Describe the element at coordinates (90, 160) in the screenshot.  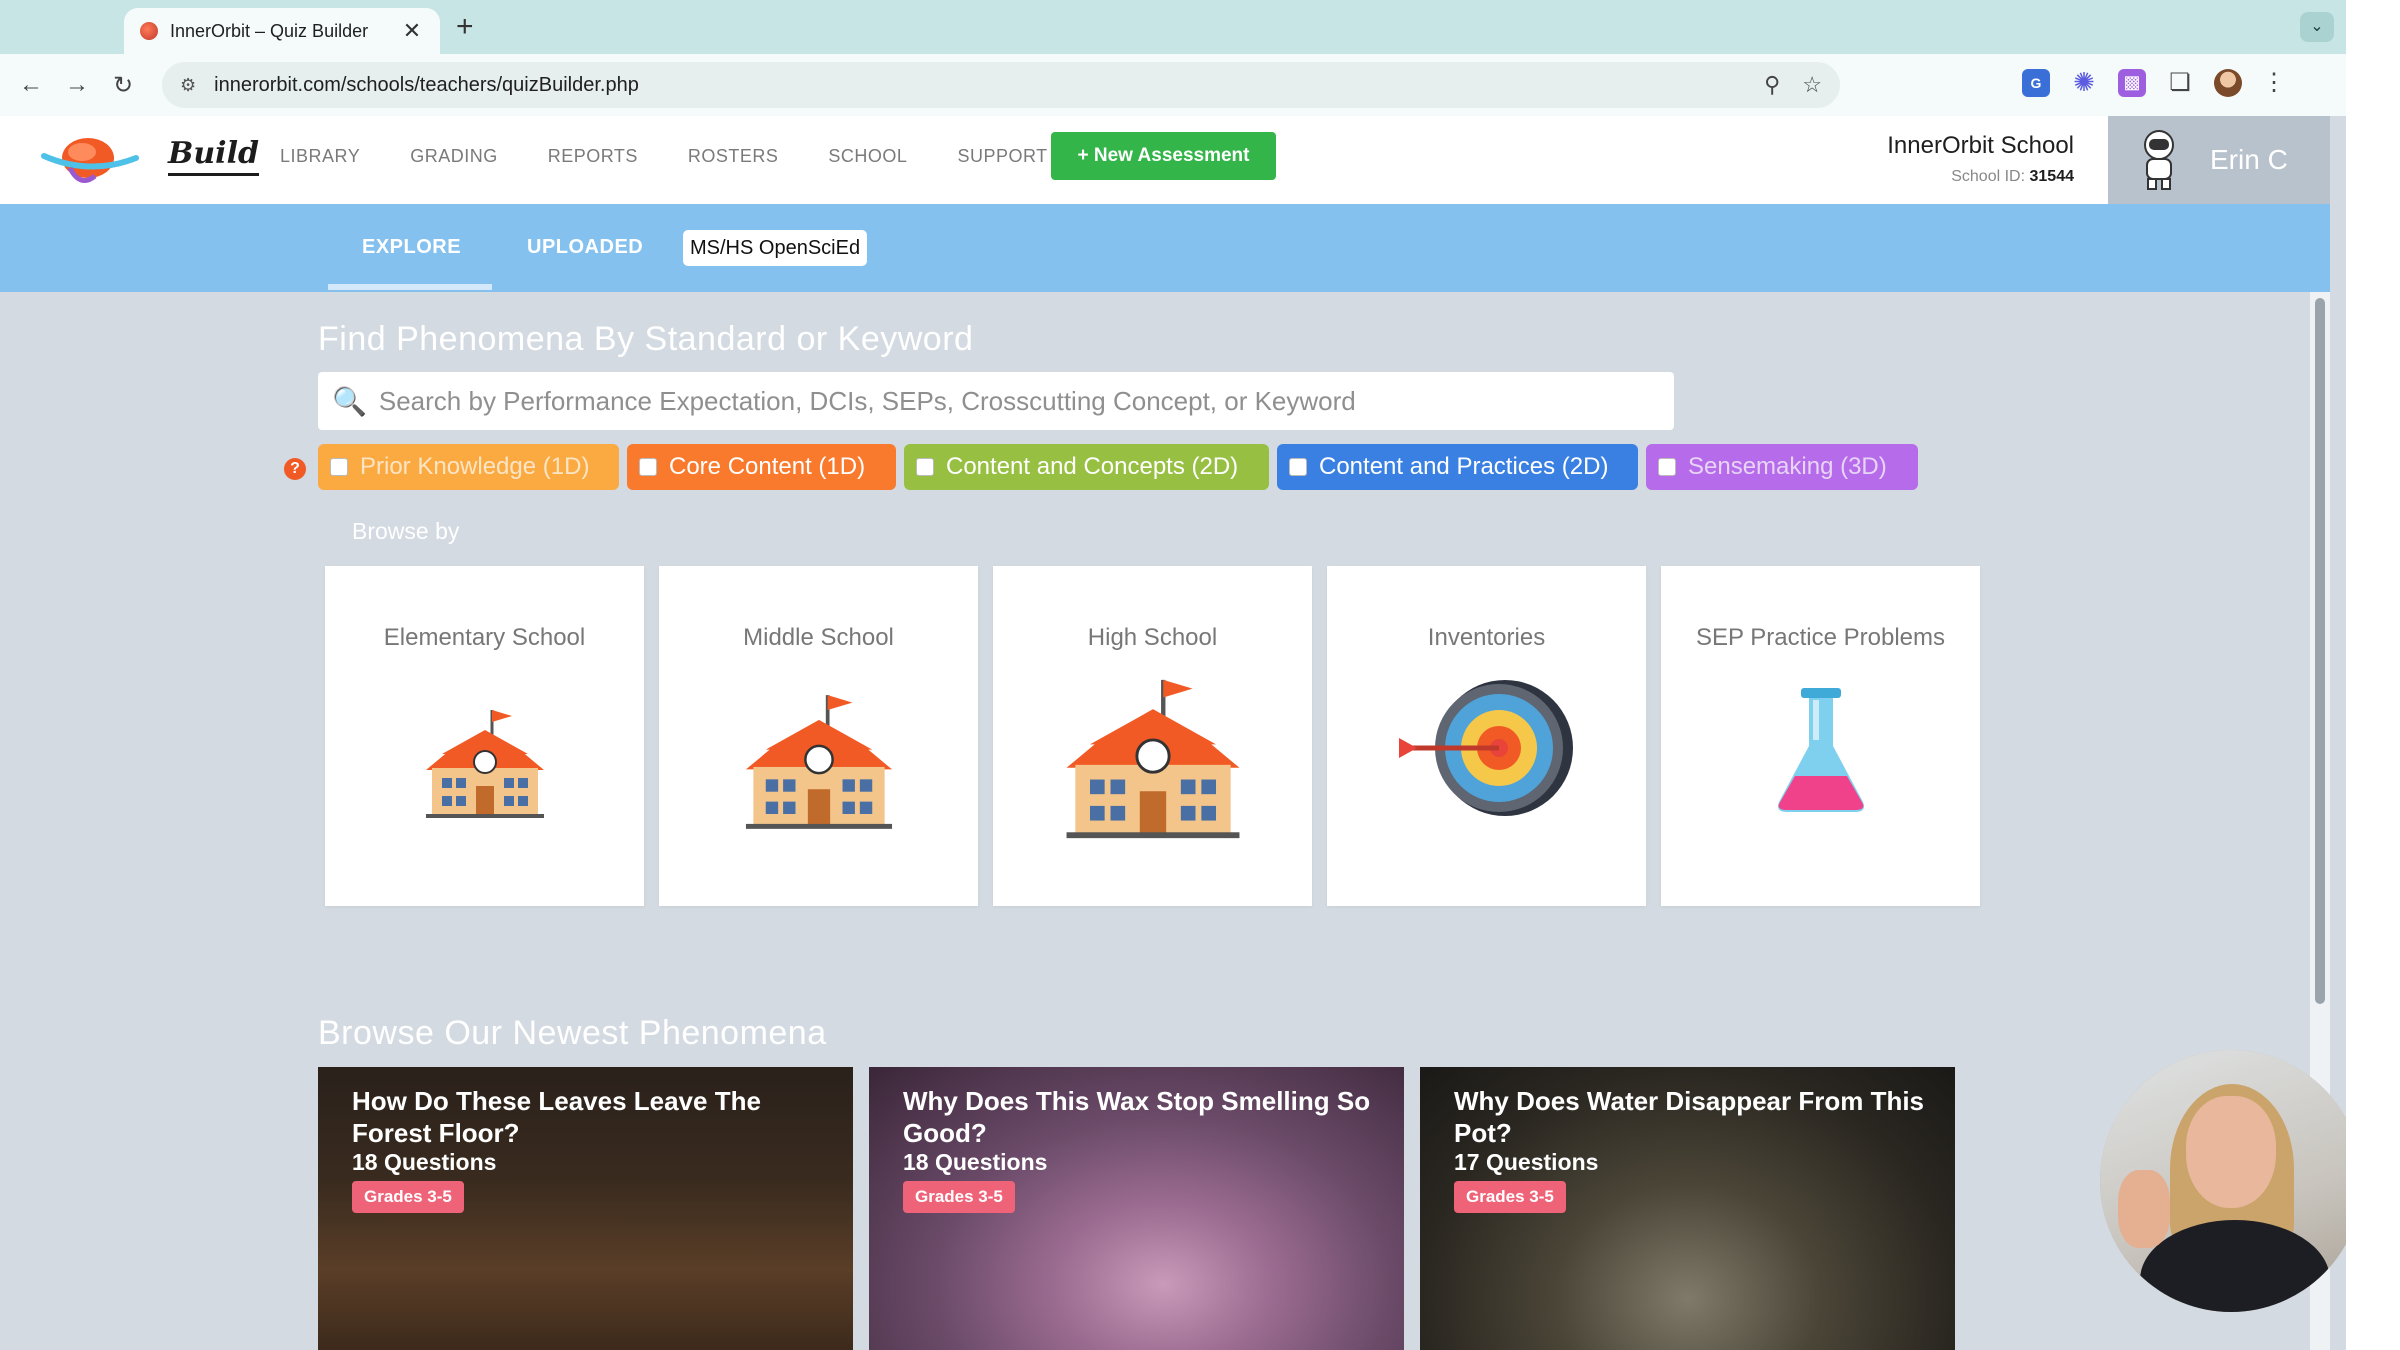
I see `innerorbit-logo` at that location.